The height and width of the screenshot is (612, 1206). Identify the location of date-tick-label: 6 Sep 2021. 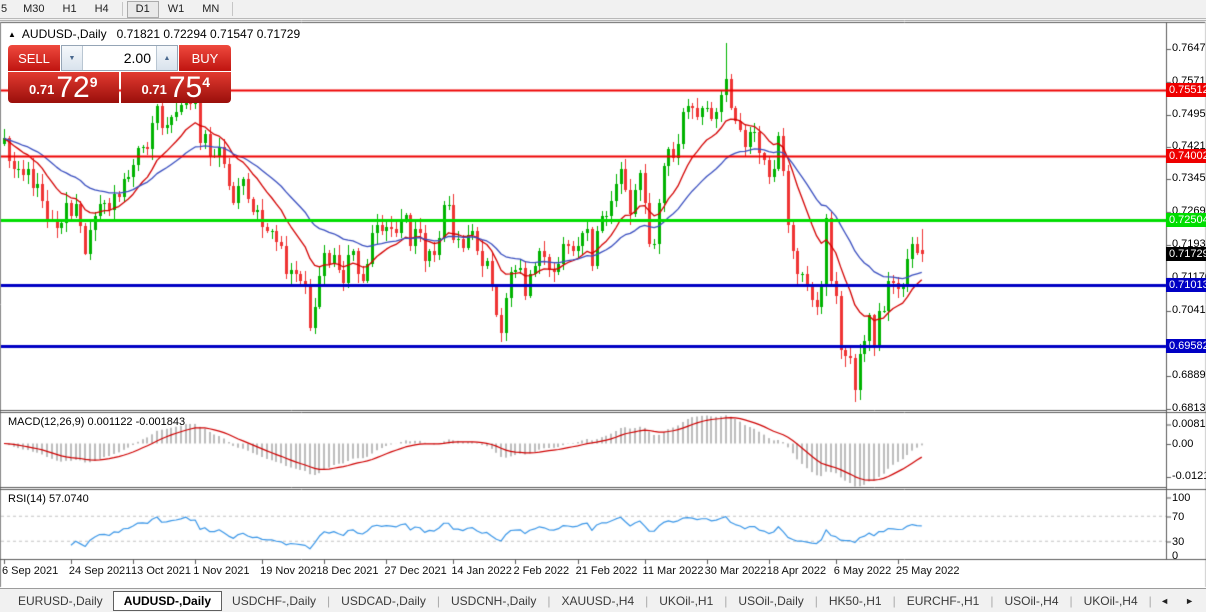
(30, 571).